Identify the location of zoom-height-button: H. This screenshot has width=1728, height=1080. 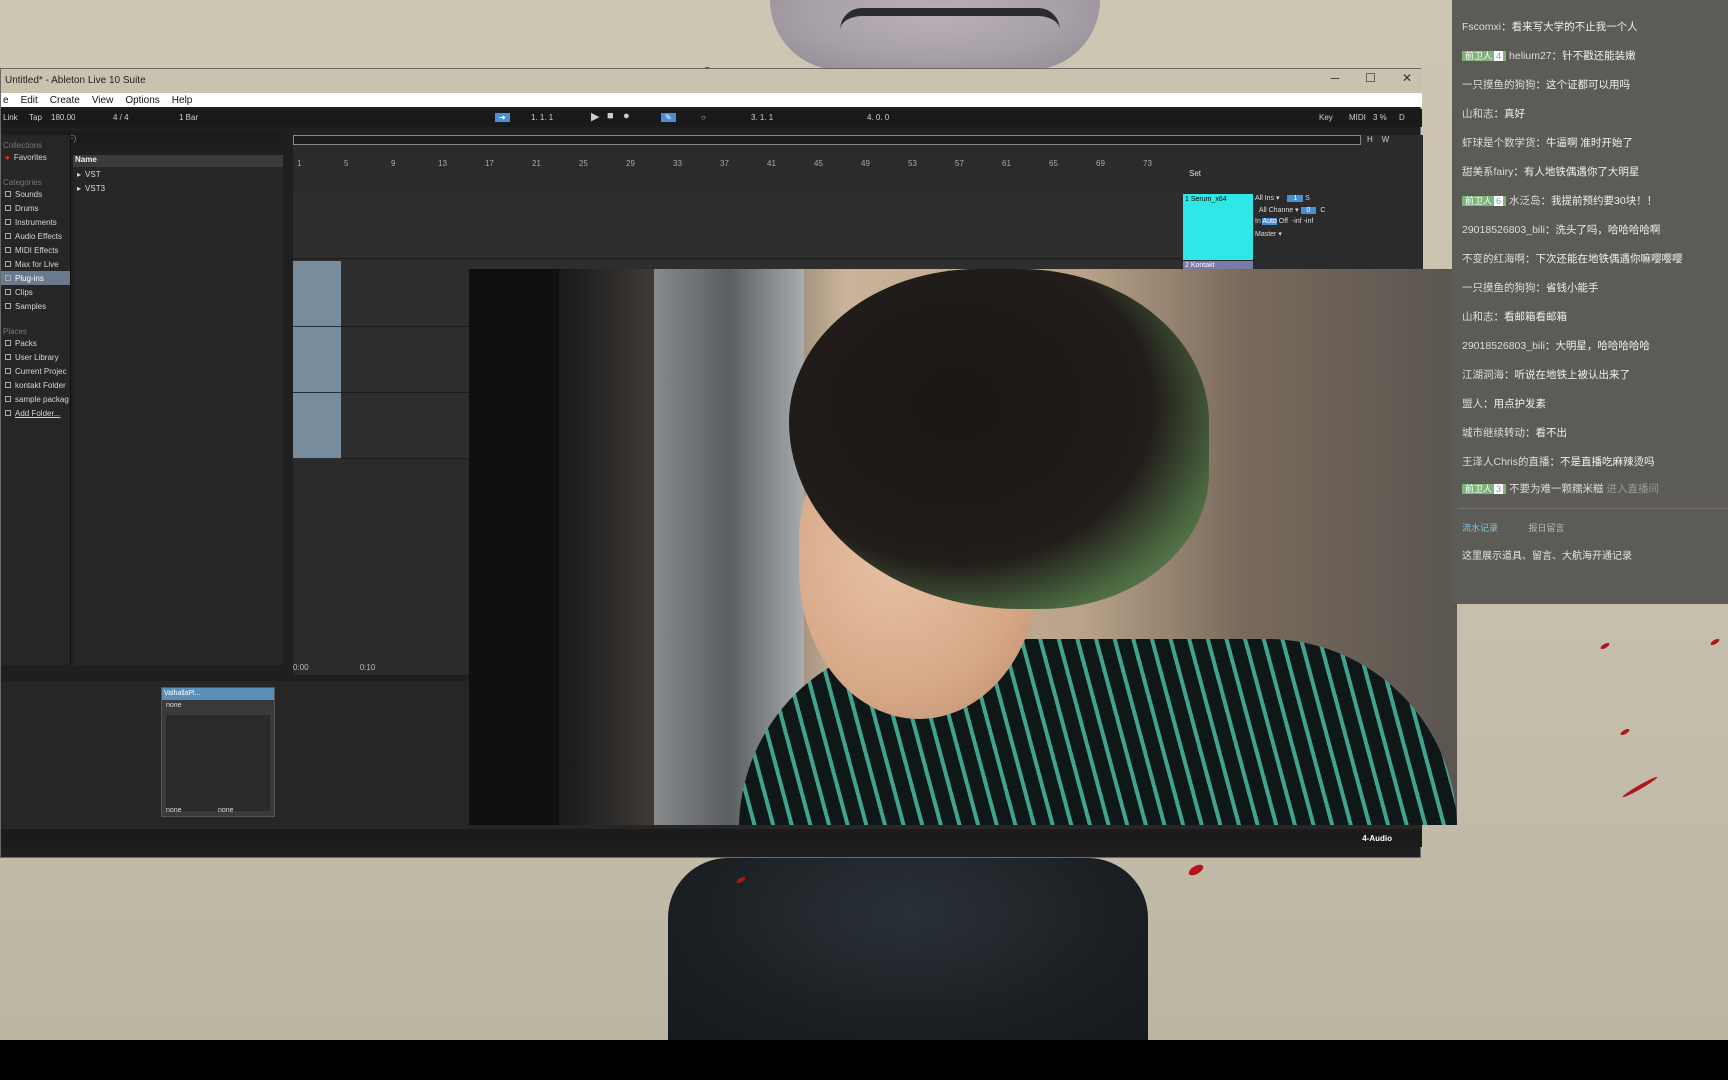
(1370, 139).